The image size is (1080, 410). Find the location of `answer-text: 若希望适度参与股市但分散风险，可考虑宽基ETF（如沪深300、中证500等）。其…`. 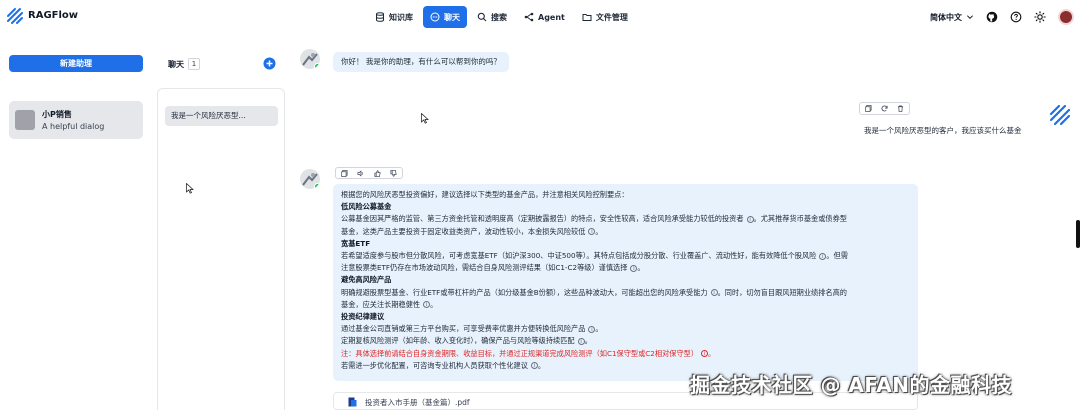

answer-text: 若希望适度参与股市但分散风险，可考虑宽基ETF（如沪深300、中证500等）。其… is located at coordinates (579, 256).